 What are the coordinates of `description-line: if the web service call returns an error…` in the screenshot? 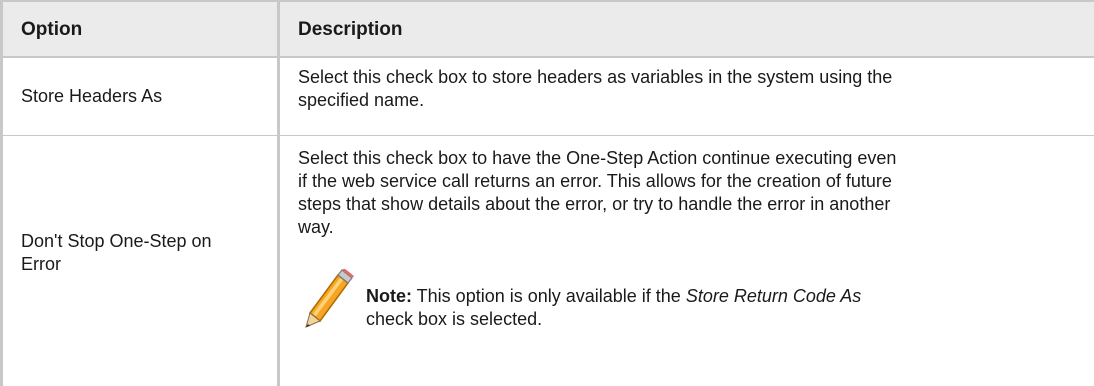 It's located at (595, 181).